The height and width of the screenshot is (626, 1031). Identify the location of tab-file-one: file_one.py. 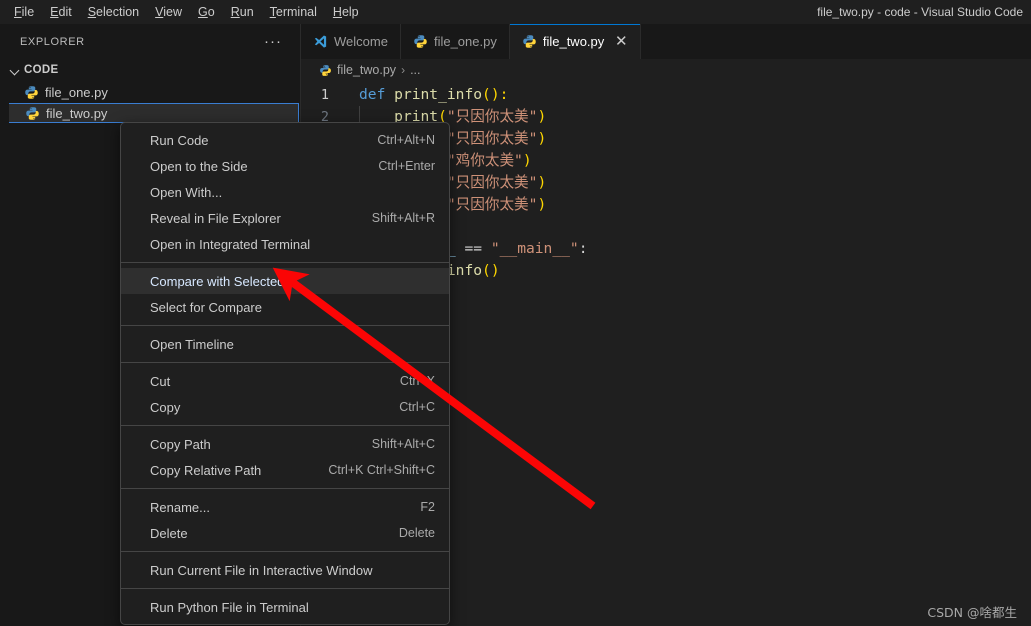
(455, 41).